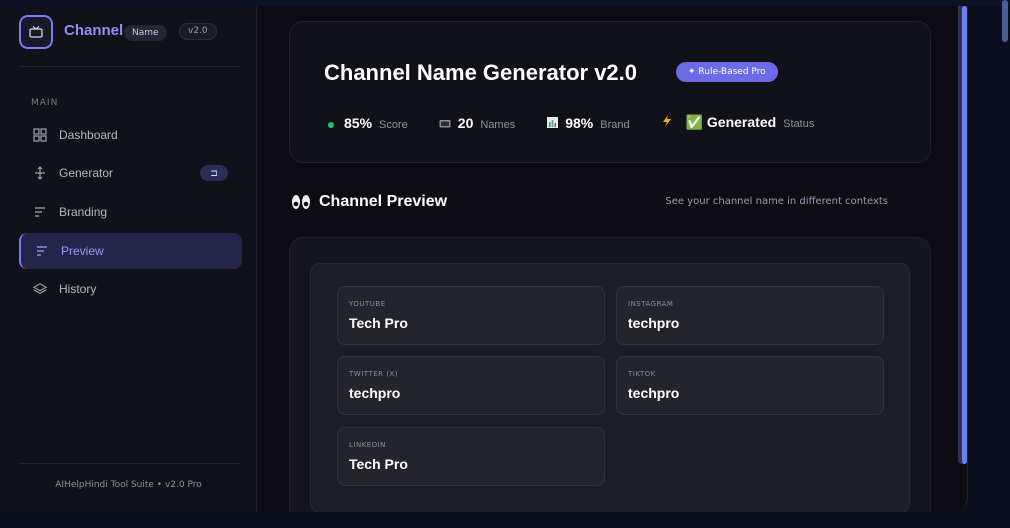  I want to click on stat-value: 85%, so click(358, 122).